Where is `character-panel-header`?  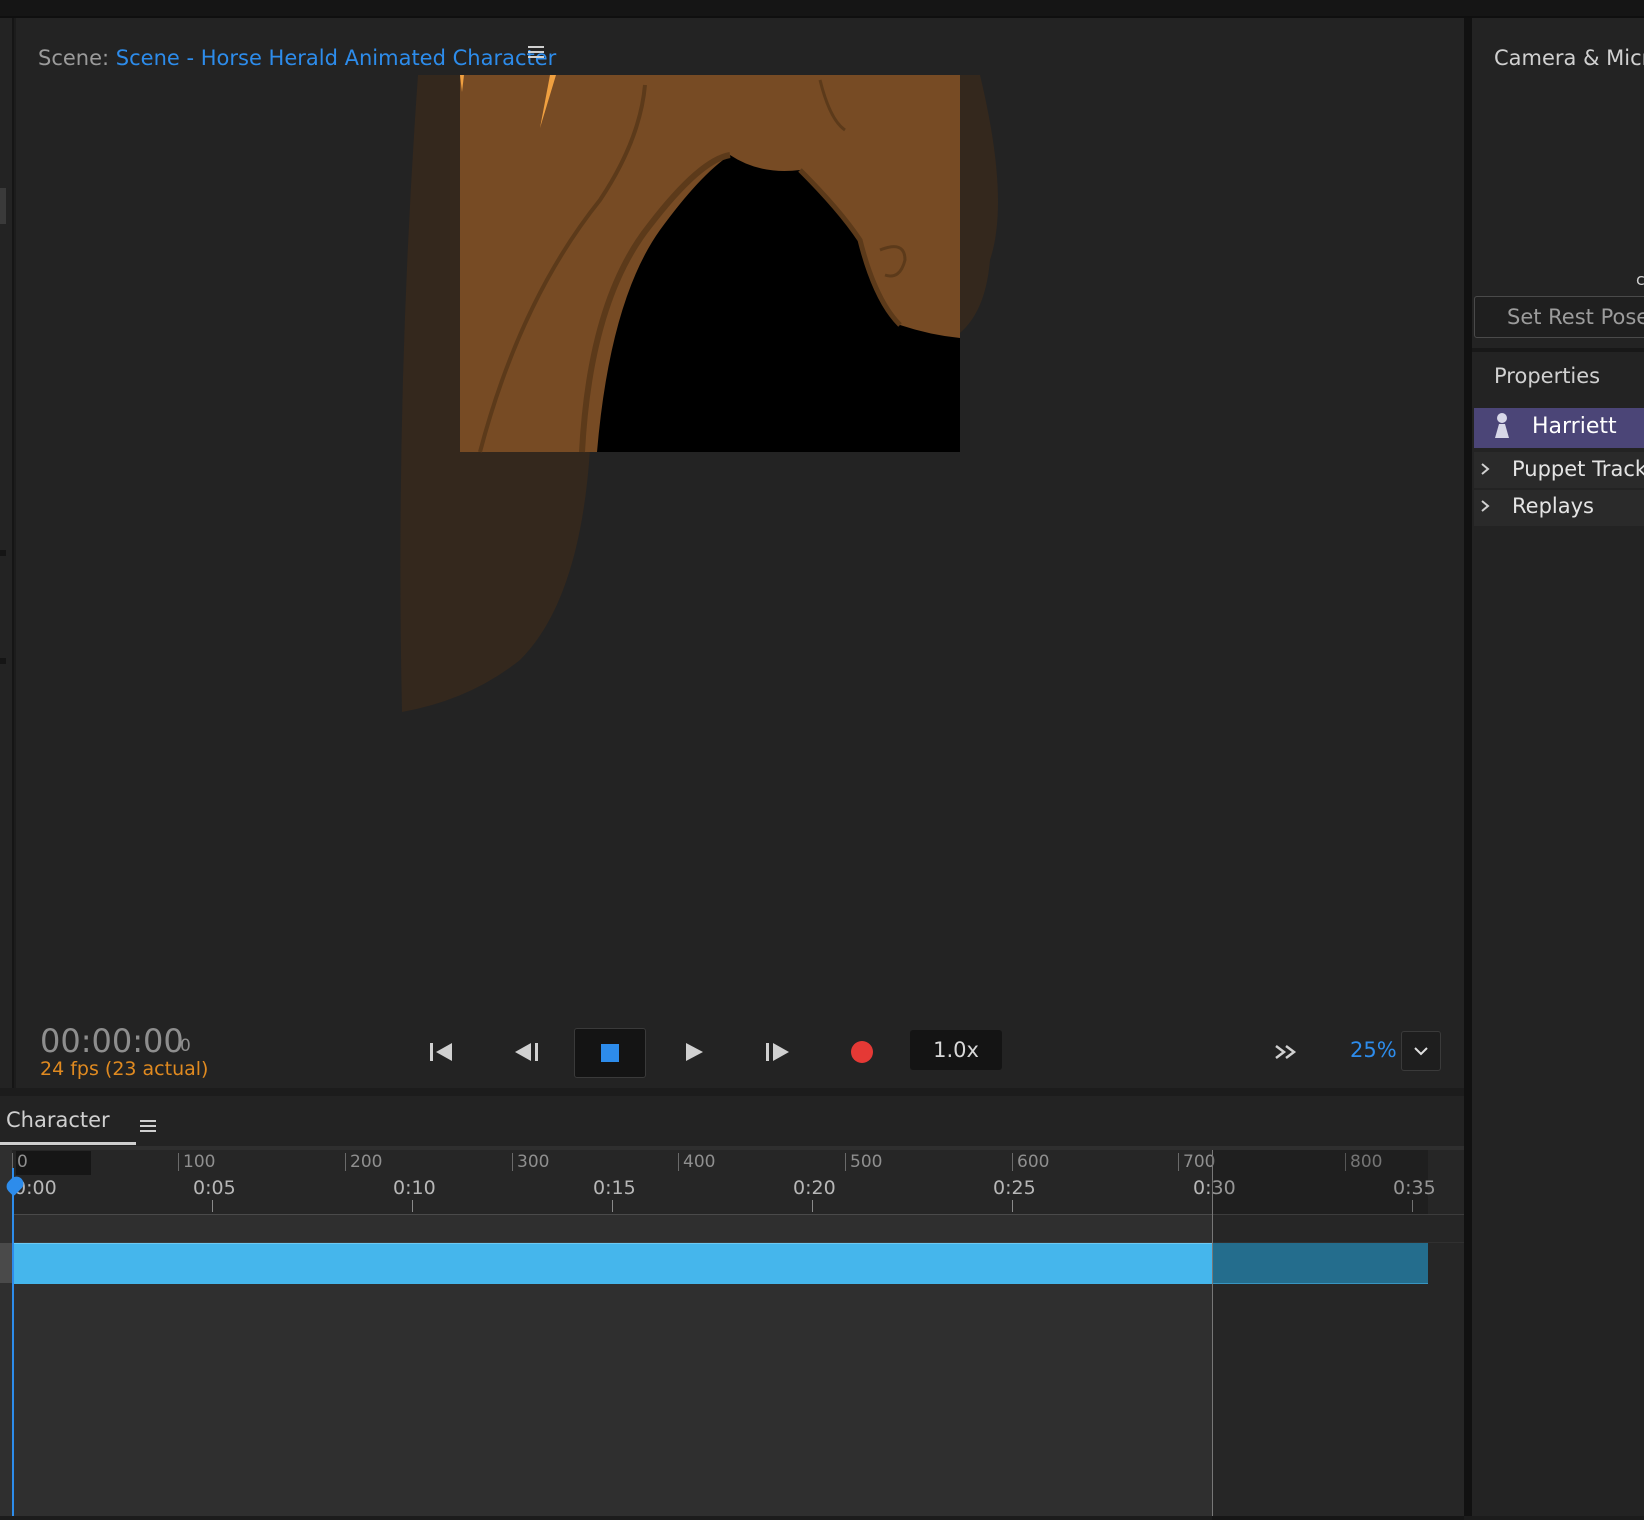
character-panel-header is located at coordinates (732, 1121).